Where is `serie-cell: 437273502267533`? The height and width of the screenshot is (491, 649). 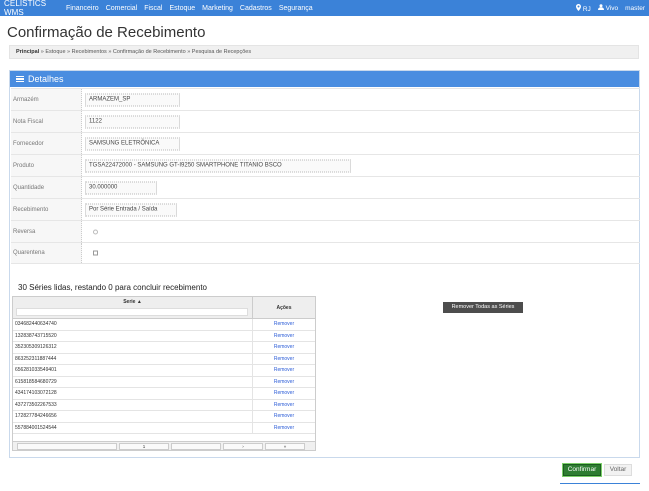 serie-cell: 437273502267533 is located at coordinates (133, 404).